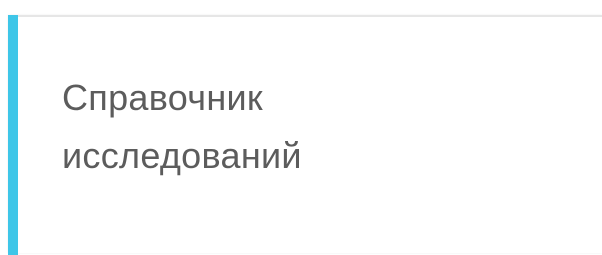 Image resolution: width=602 pixels, height=255 pixels. I want to click on card-title-line-1: Справочник, so click(162, 97).